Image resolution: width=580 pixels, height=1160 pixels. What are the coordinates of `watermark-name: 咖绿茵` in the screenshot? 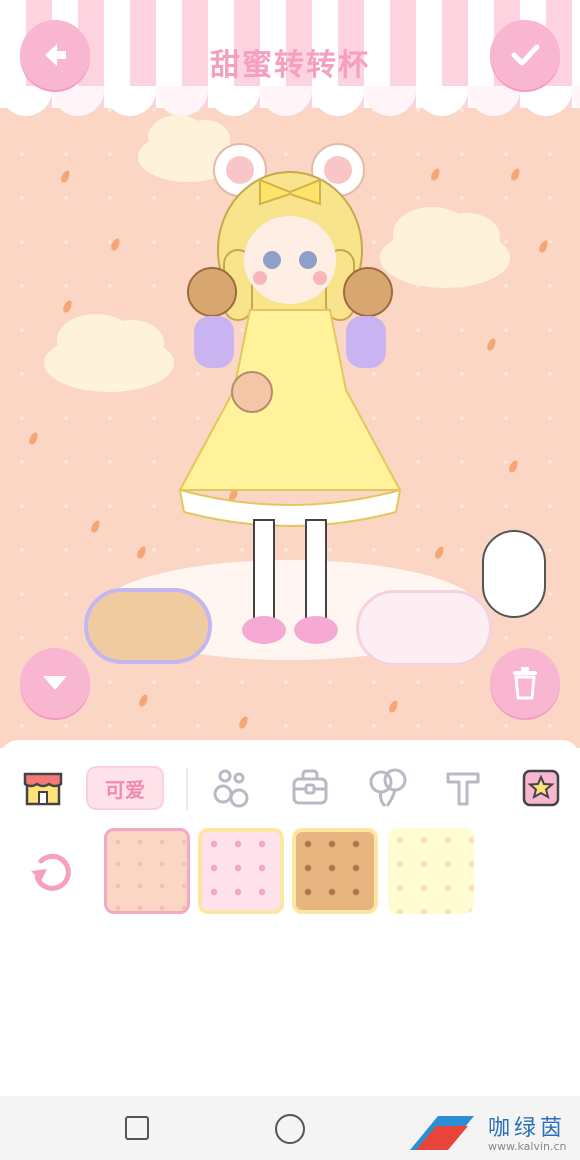 It's located at (527, 1128).